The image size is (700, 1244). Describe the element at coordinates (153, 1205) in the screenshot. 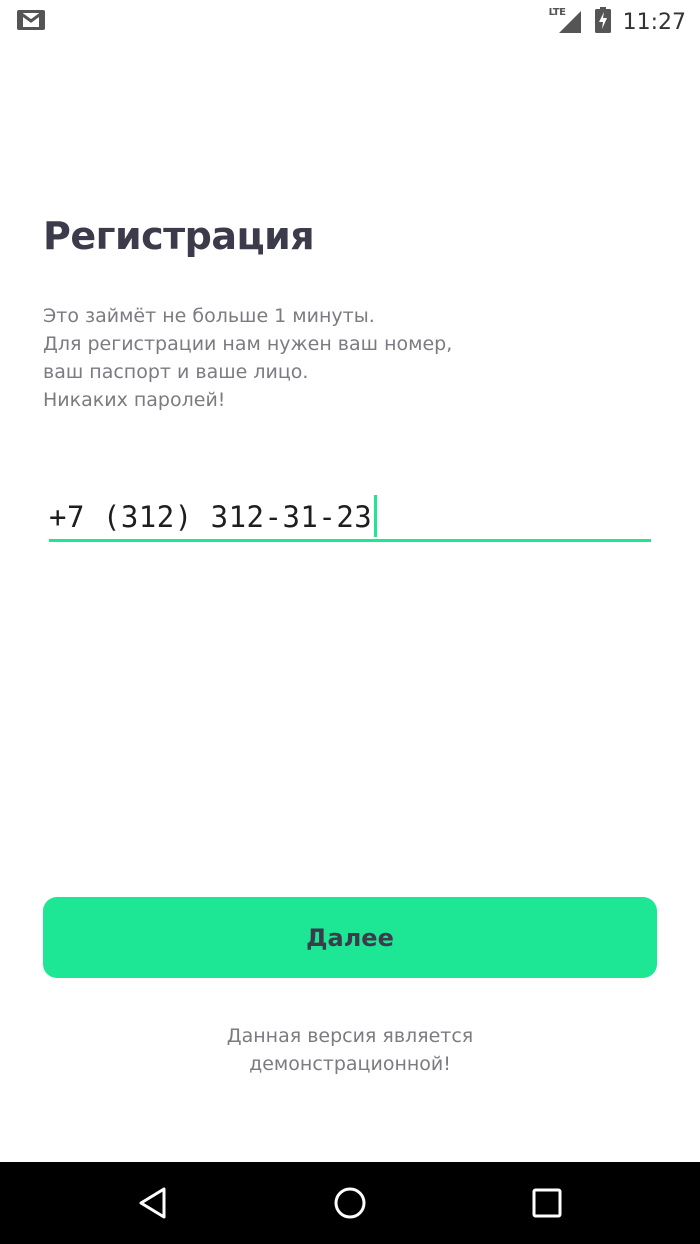

I see `back-triangle-icon` at that location.